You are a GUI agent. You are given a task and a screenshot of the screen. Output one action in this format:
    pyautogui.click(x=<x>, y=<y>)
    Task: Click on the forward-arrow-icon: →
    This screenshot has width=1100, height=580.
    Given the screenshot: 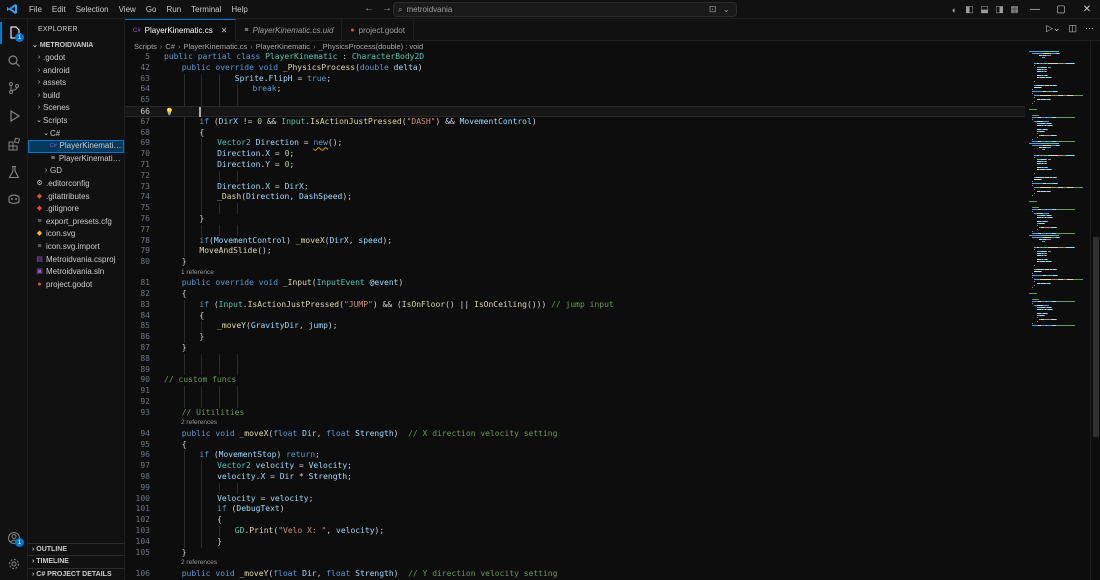 What is the action you would take?
    pyautogui.click(x=387, y=8)
    